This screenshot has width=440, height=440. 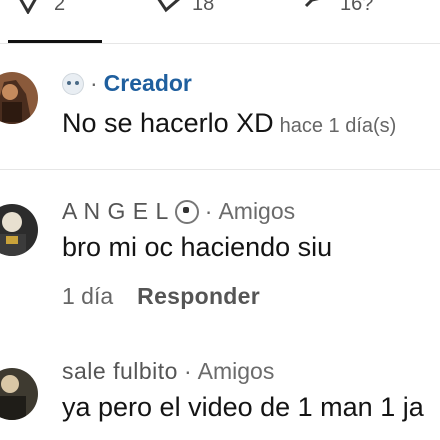 What do you see at coordinates (220, 169) in the screenshot?
I see `comment-divider` at bounding box center [220, 169].